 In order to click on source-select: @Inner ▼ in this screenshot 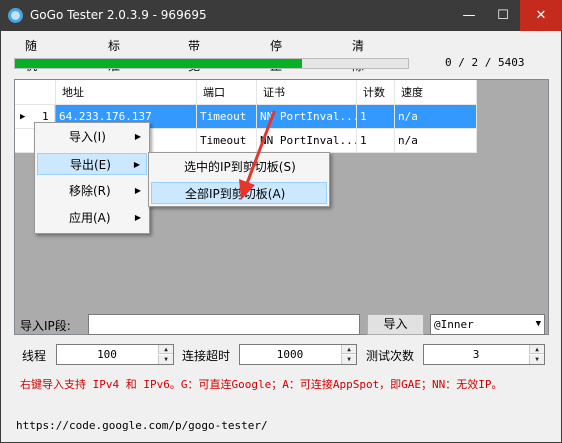, I will do `click(487, 324)`.